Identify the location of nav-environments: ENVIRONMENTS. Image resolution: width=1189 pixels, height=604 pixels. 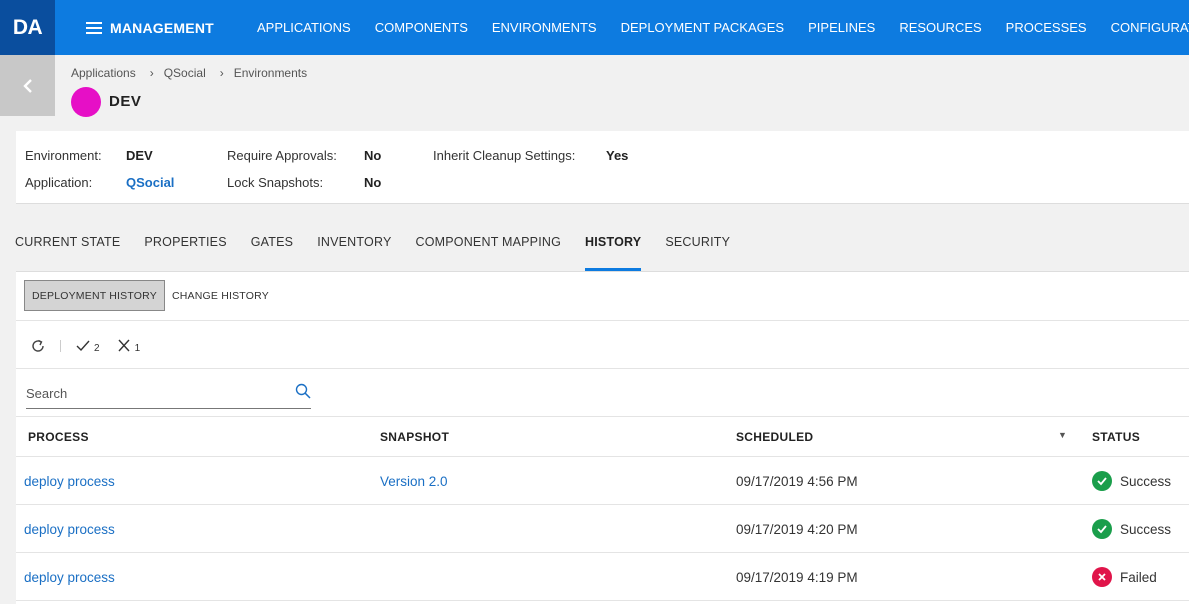
(544, 27).